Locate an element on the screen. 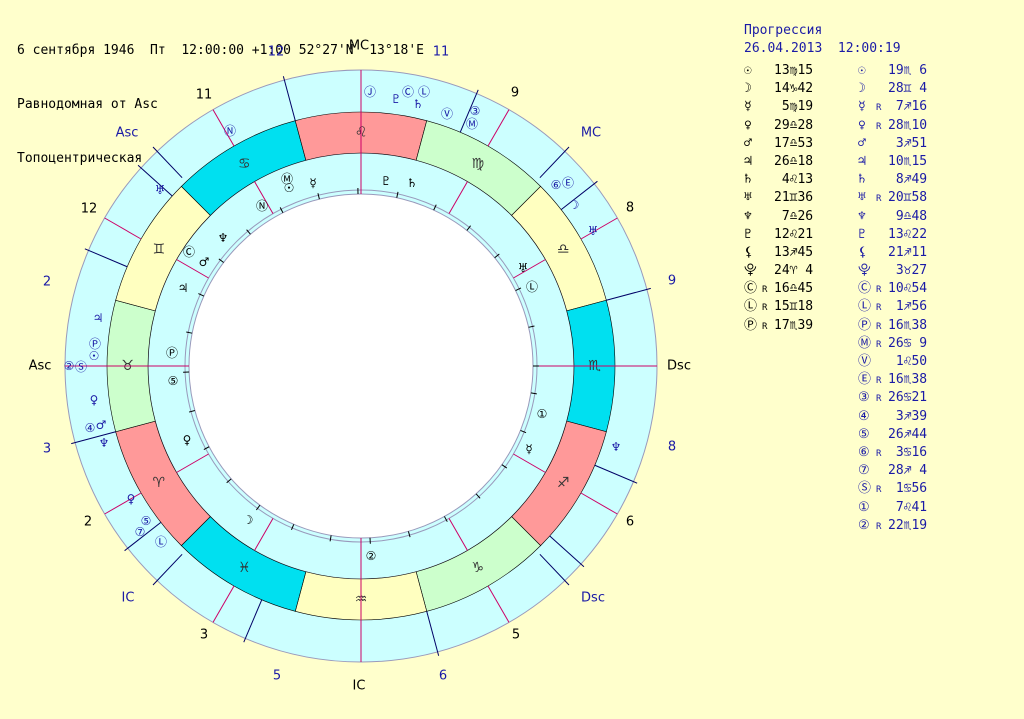  position-row: ♀ R 28♏10 is located at coordinates (892, 126).